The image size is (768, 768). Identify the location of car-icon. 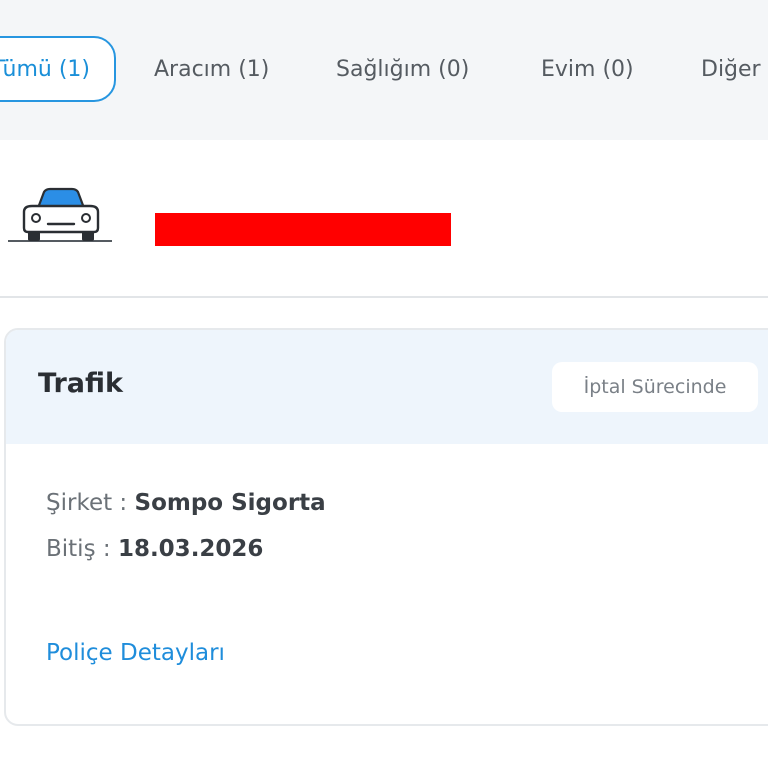
(60, 214).